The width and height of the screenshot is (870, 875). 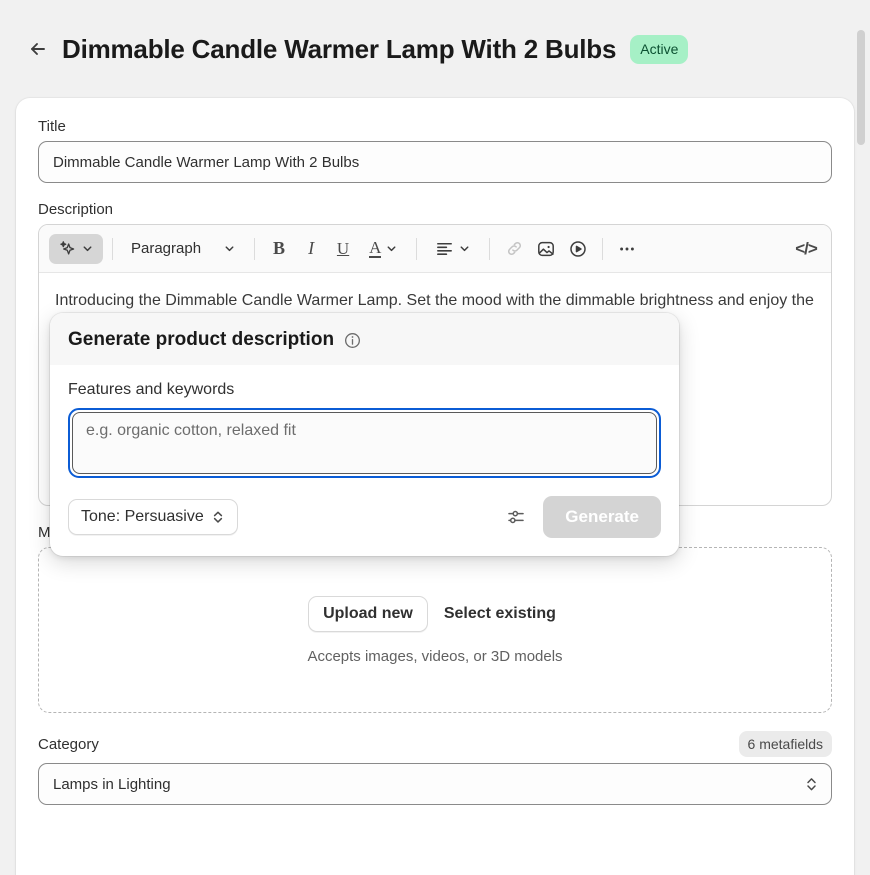 I want to click on title-label: Title, so click(x=52, y=126).